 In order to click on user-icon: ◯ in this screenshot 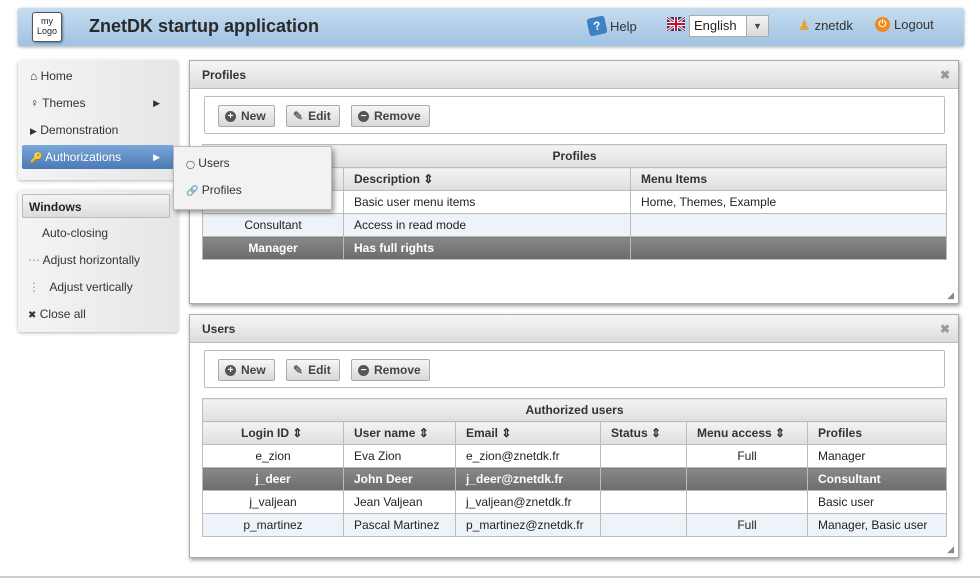, I will do `click(190, 164)`.